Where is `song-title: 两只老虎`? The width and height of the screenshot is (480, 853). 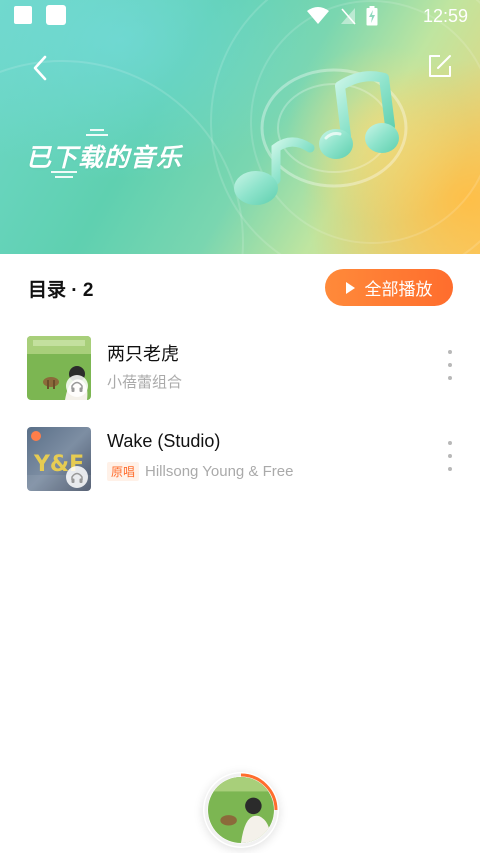
song-title: 两只老虎 is located at coordinates (143, 354).